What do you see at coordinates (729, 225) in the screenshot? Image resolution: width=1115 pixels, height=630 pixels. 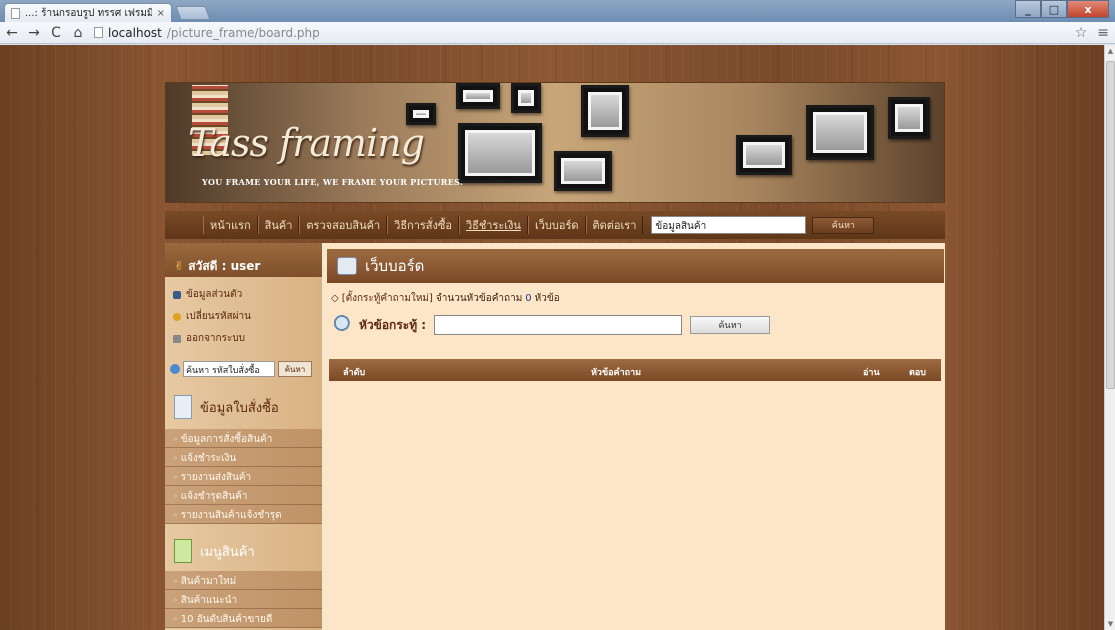 I see `product-search-input: ข้อมูลสินค้า` at bounding box center [729, 225].